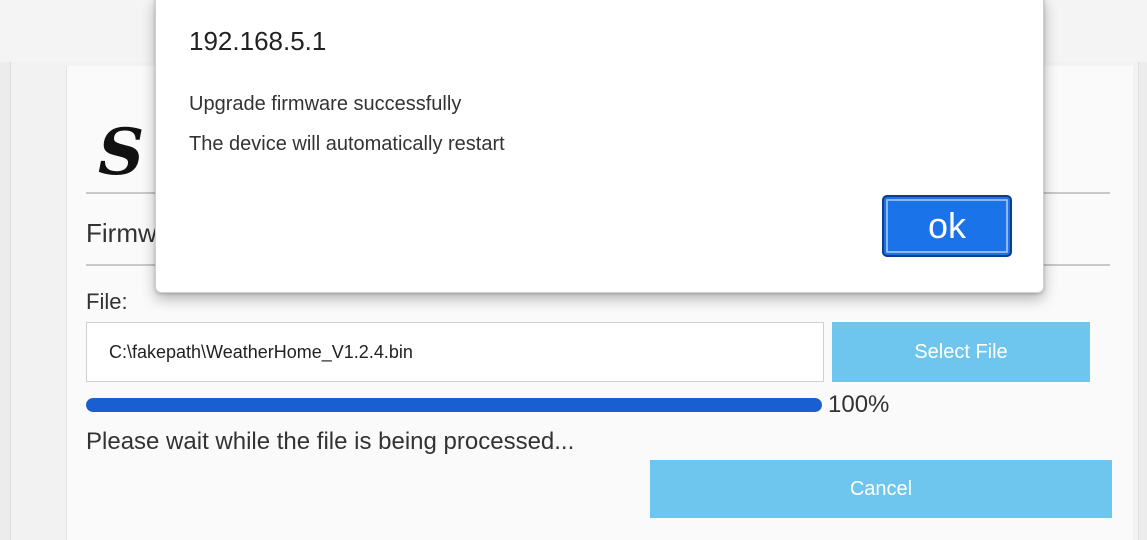 This screenshot has width=1147, height=540. I want to click on cancel-button: Cancel, so click(881, 489).